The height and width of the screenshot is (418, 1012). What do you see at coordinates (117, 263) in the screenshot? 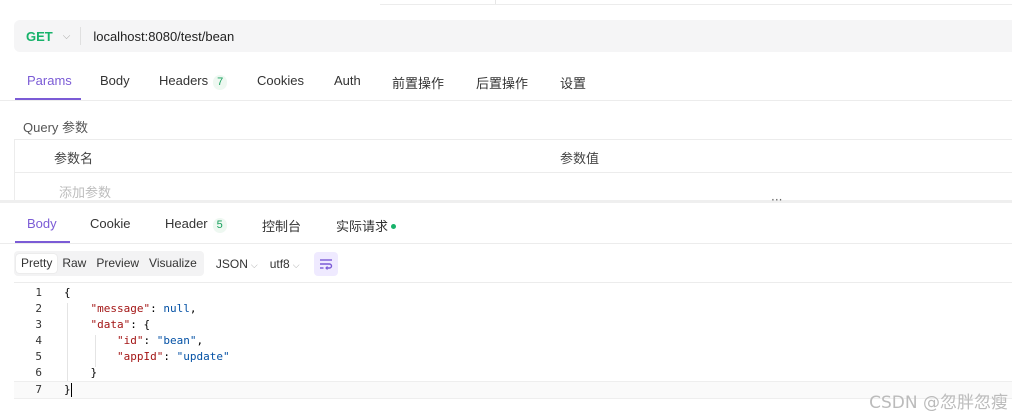
I see `view-mode-preview: Preview` at bounding box center [117, 263].